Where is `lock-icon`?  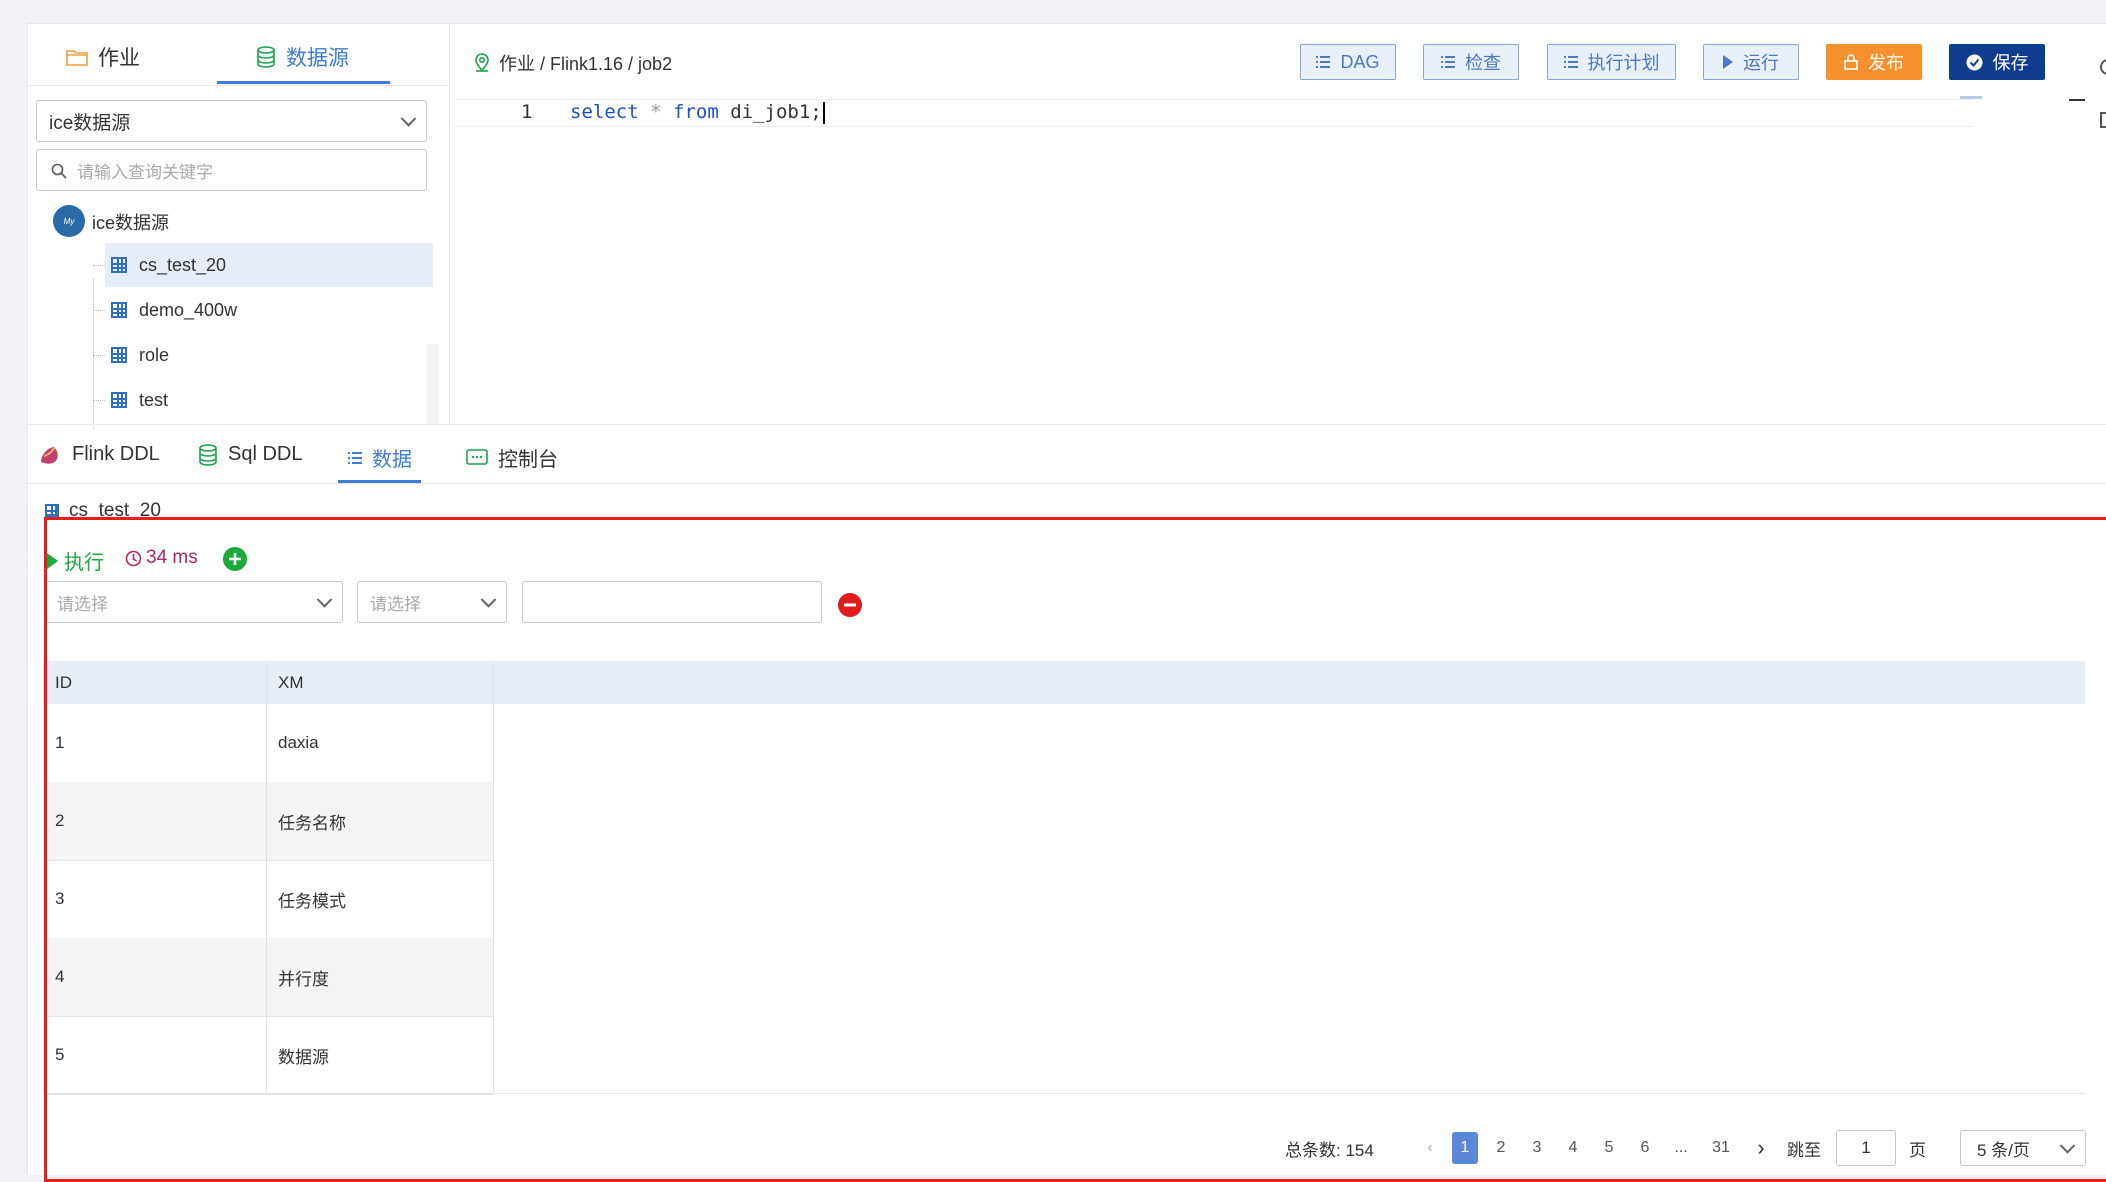
lock-icon is located at coordinates (1851, 62).